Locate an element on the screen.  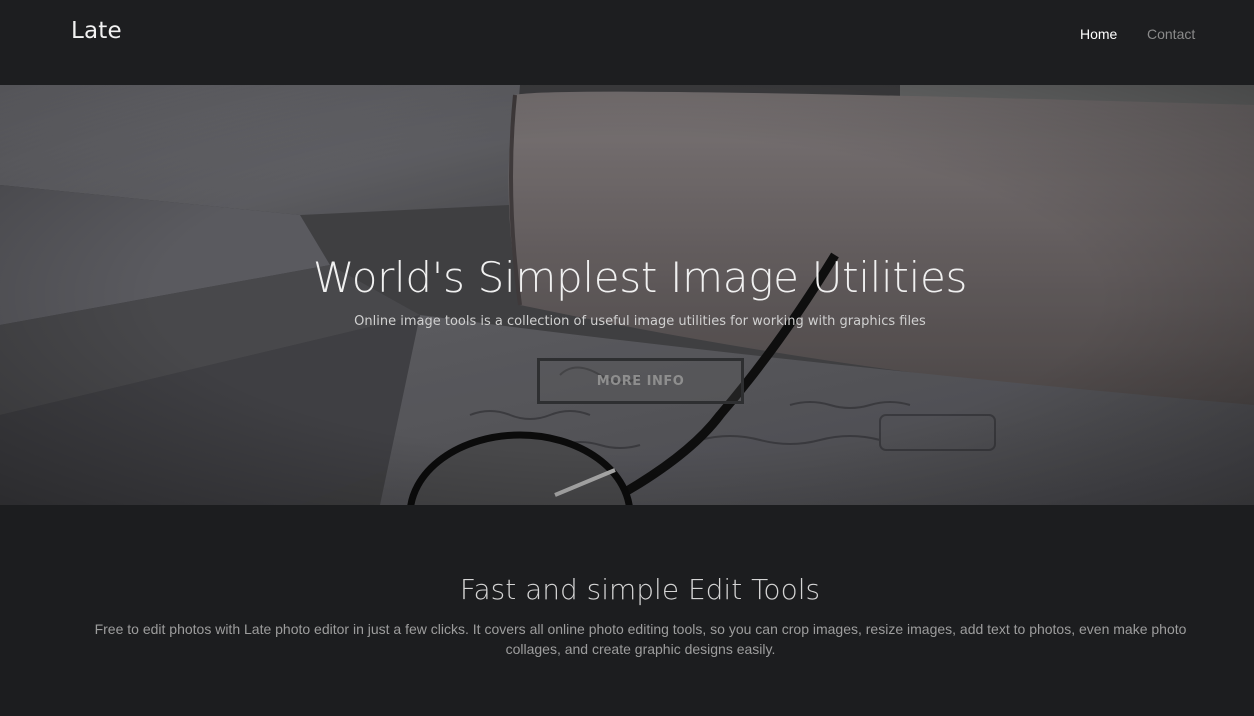
hero-title: World's Simplest Image Utilities is located at coordinates (640, 277).